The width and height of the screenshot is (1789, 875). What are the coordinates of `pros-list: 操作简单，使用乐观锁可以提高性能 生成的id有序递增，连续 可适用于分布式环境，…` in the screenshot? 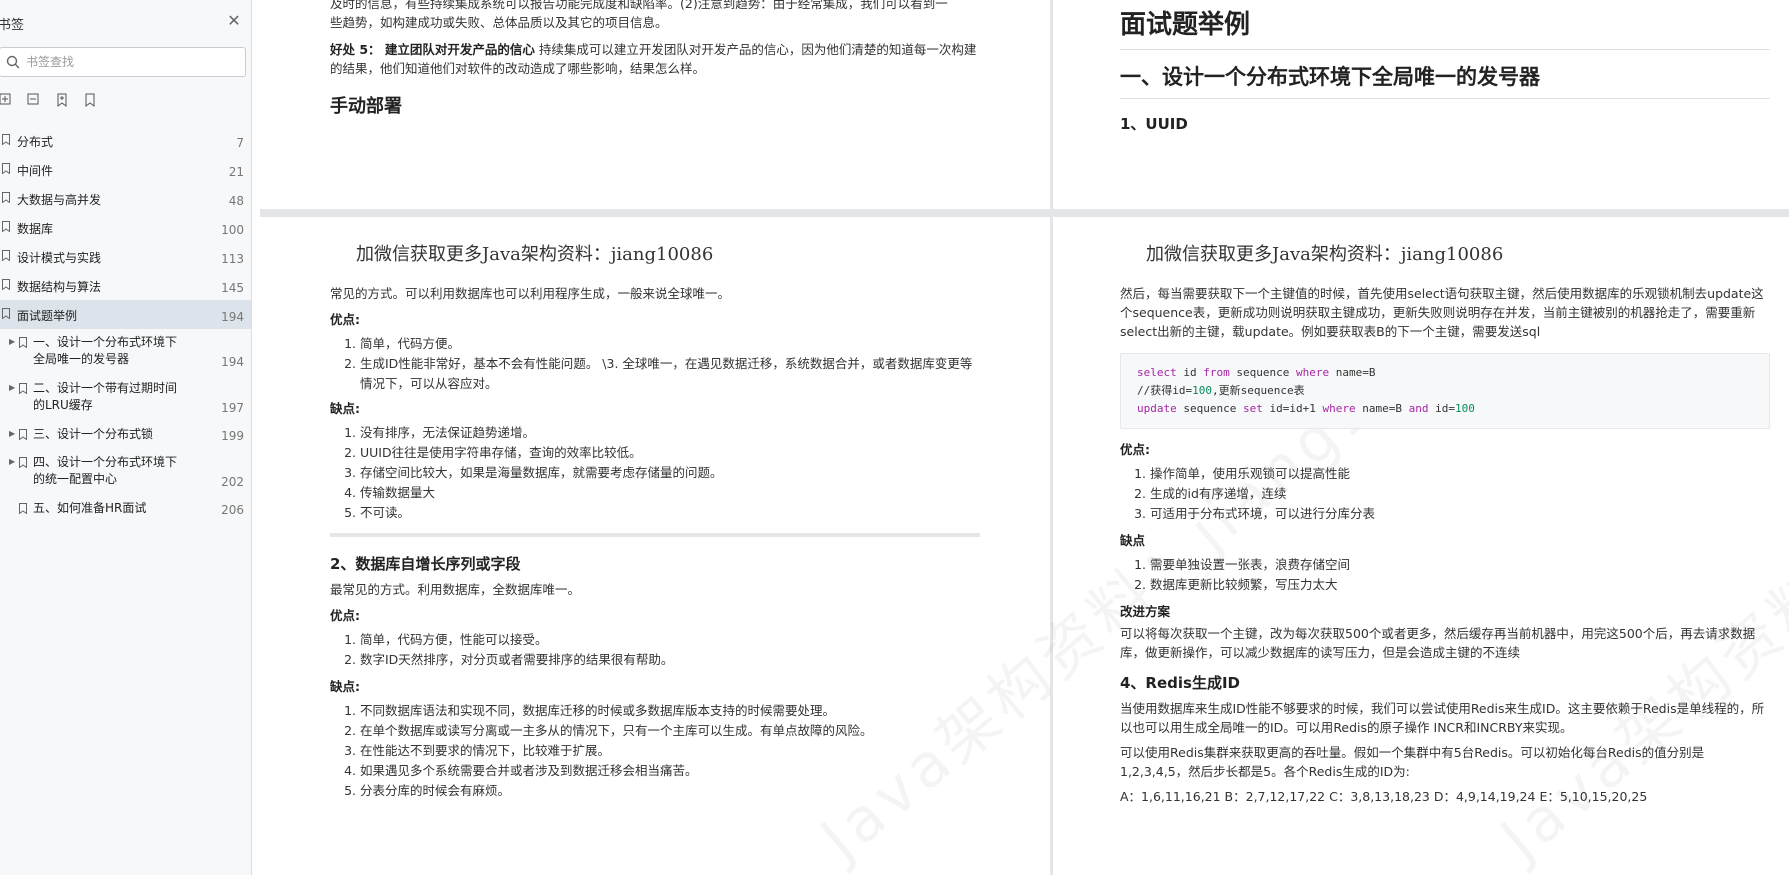 It's located at (1445, 494).